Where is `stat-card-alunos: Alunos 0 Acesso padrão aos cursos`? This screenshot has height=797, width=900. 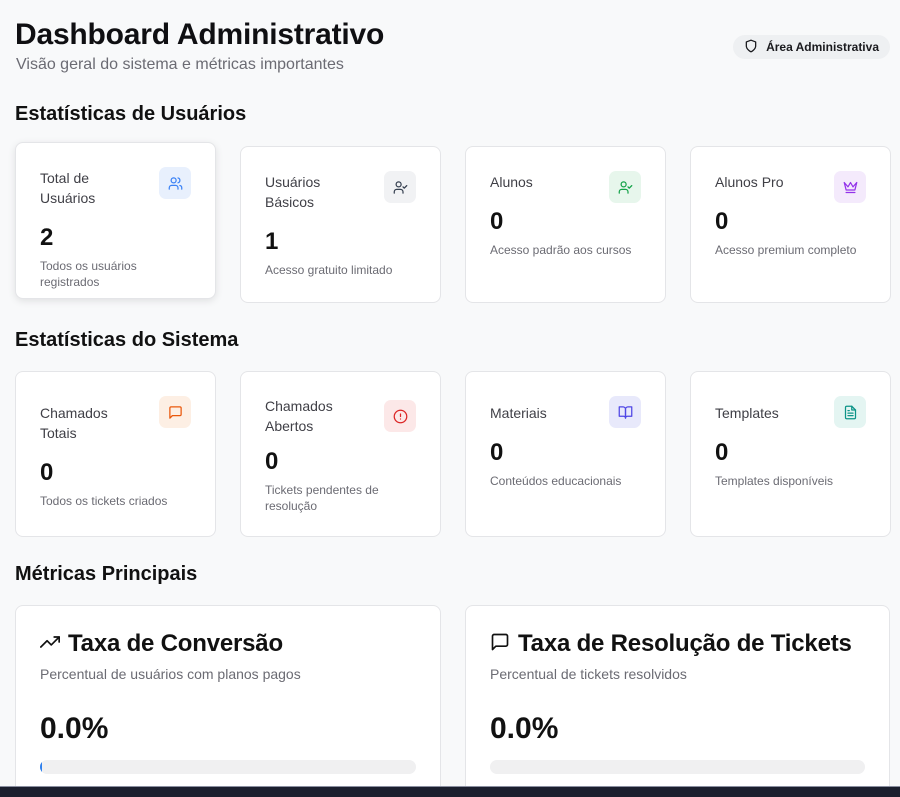
stat-card-alunos: Alunos 0 Acesso padrão aos cursos is located at coordinates (565, 224).